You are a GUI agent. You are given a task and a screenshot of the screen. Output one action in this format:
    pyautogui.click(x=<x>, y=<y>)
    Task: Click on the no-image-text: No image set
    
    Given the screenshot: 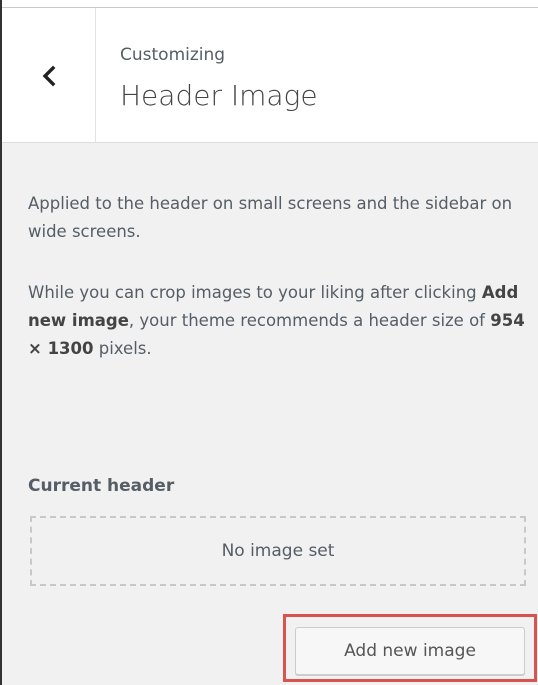 What is the action you would take?
    pyautogui.click(x=278, y=551)
    